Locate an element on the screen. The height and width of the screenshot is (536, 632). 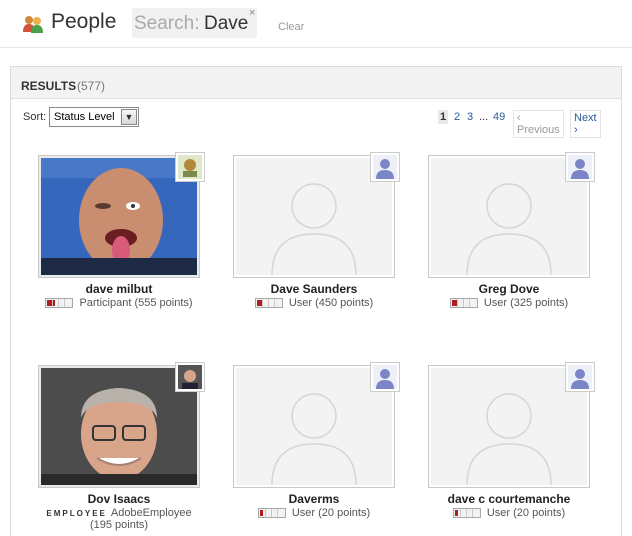
person-status: Participant (555 points) is located at coordinates (119, 303).